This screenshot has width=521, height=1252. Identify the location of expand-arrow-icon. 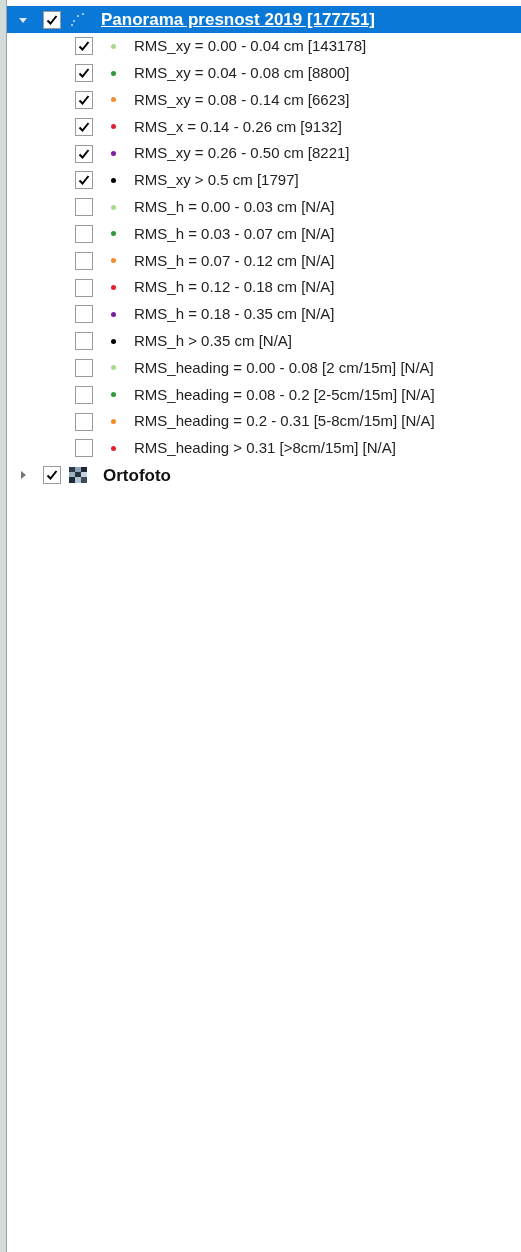
(23, 475).